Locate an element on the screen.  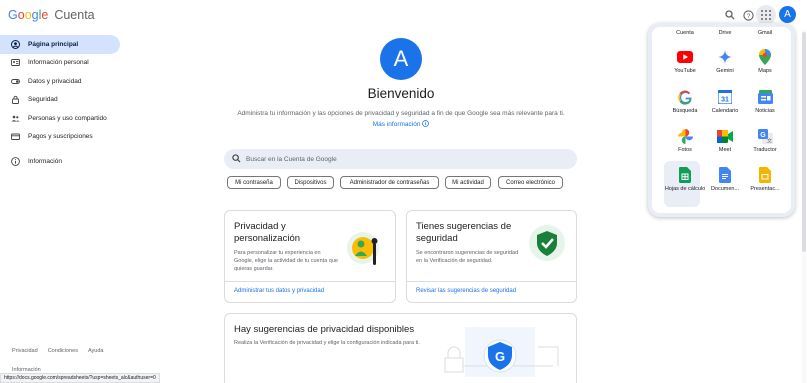
sidebar-item-label: Personas y uso compartido is located at coordinates (67, 118).